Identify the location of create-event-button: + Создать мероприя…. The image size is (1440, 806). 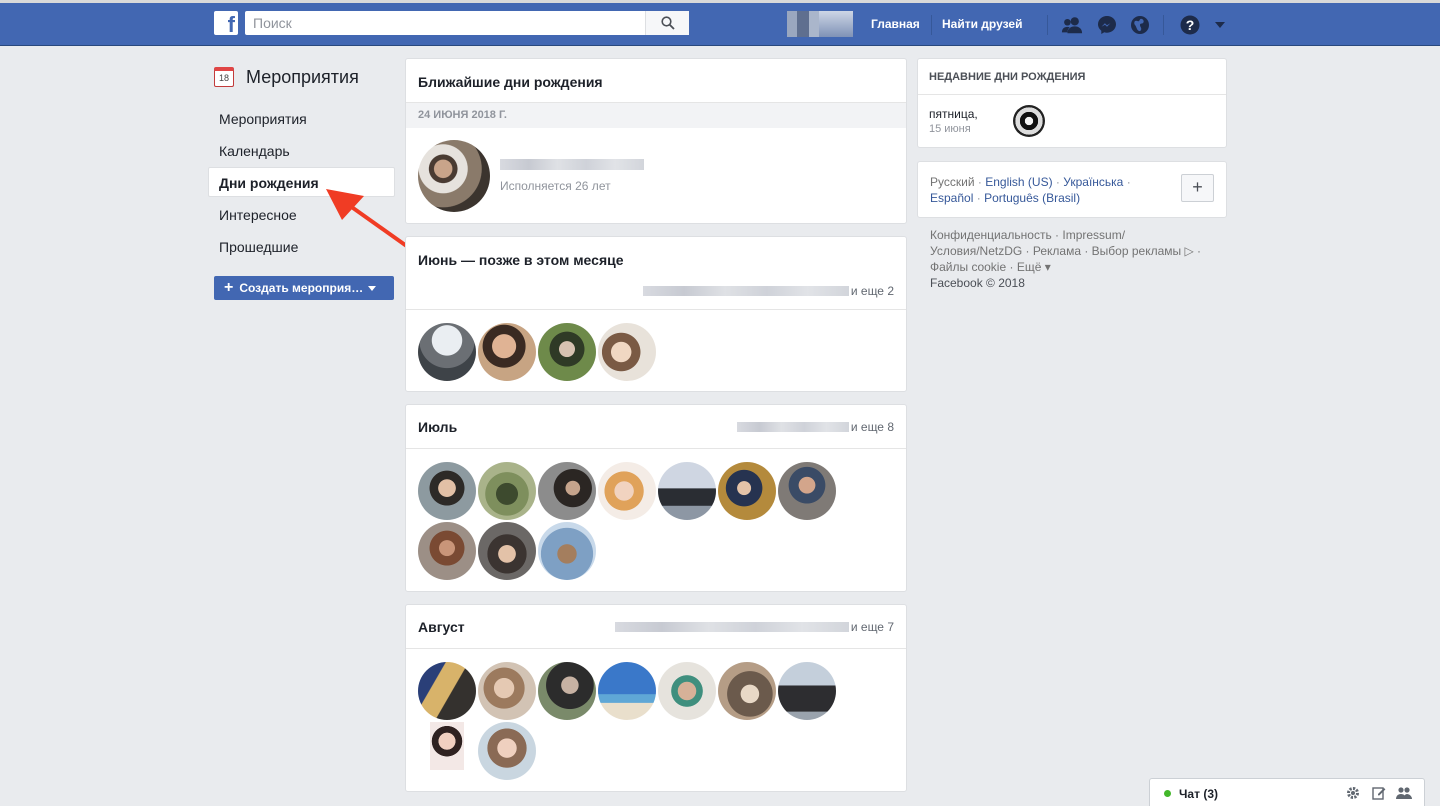
(304, 288).